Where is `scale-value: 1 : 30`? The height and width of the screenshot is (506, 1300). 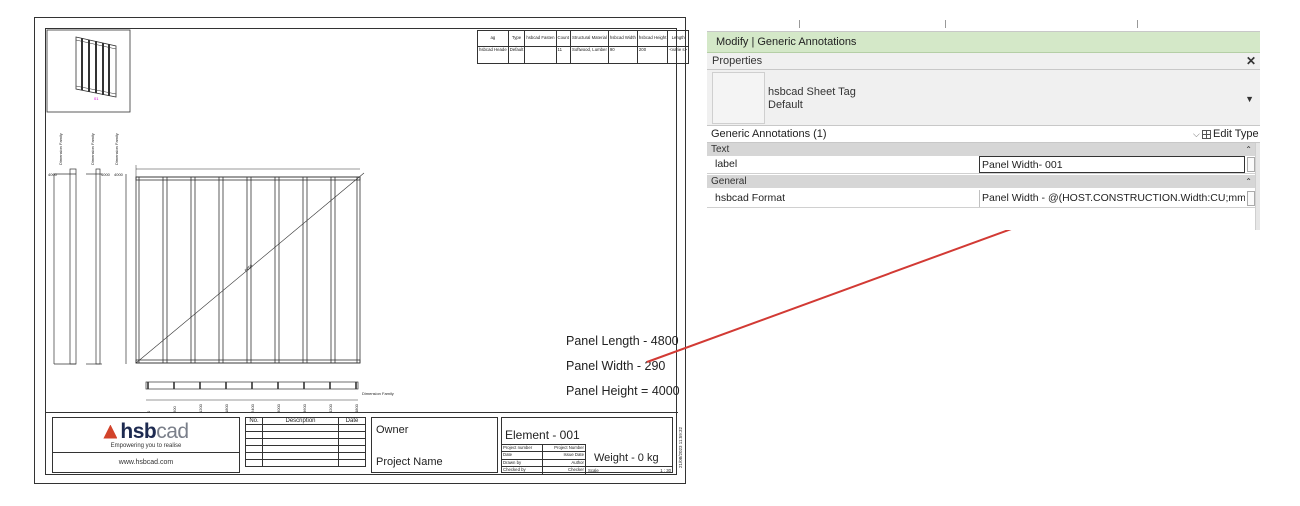
scale-value: 1 : 30 is located at coordinates (665, 470).